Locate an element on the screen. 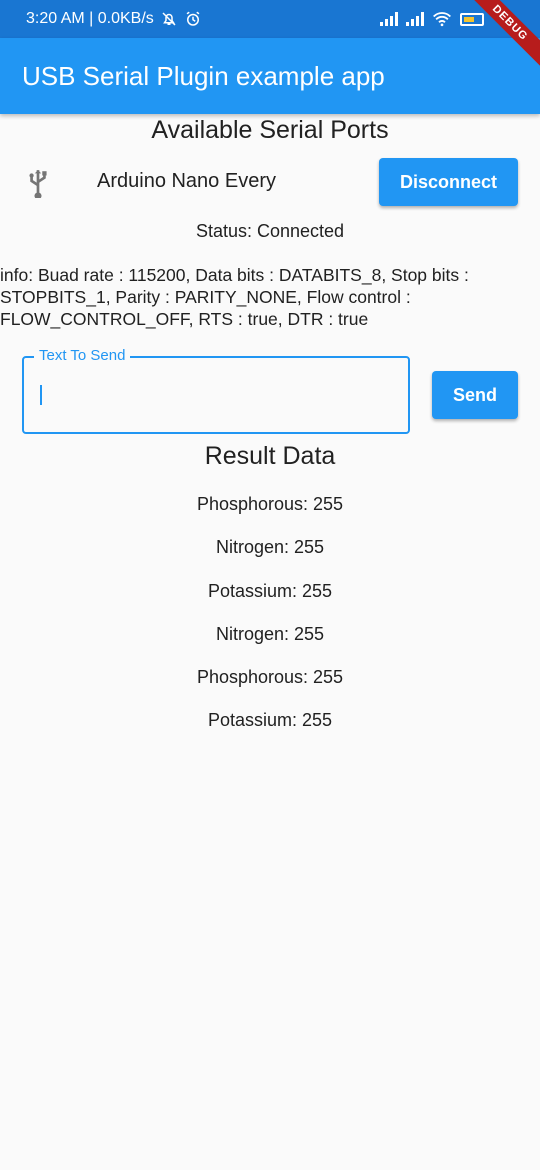  text-cursor is located at coordinates (41, 395).